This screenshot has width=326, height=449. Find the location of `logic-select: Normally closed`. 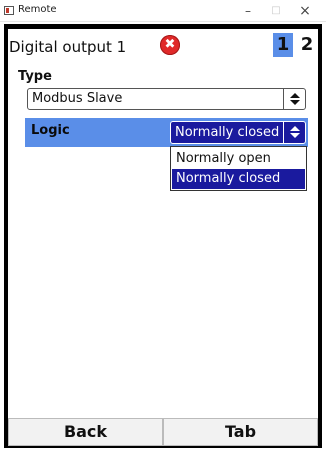

logic-select: Normally closed is located at coordinates (238, 132).